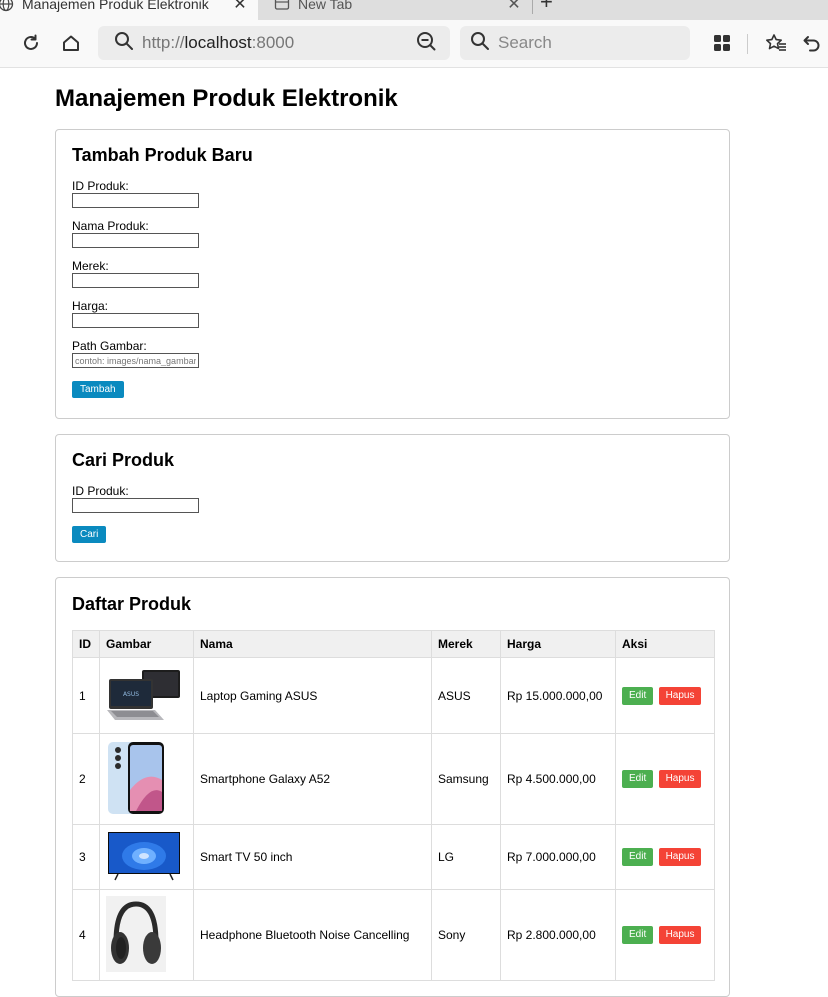  I want to click on home-icon, so click(71, 43).